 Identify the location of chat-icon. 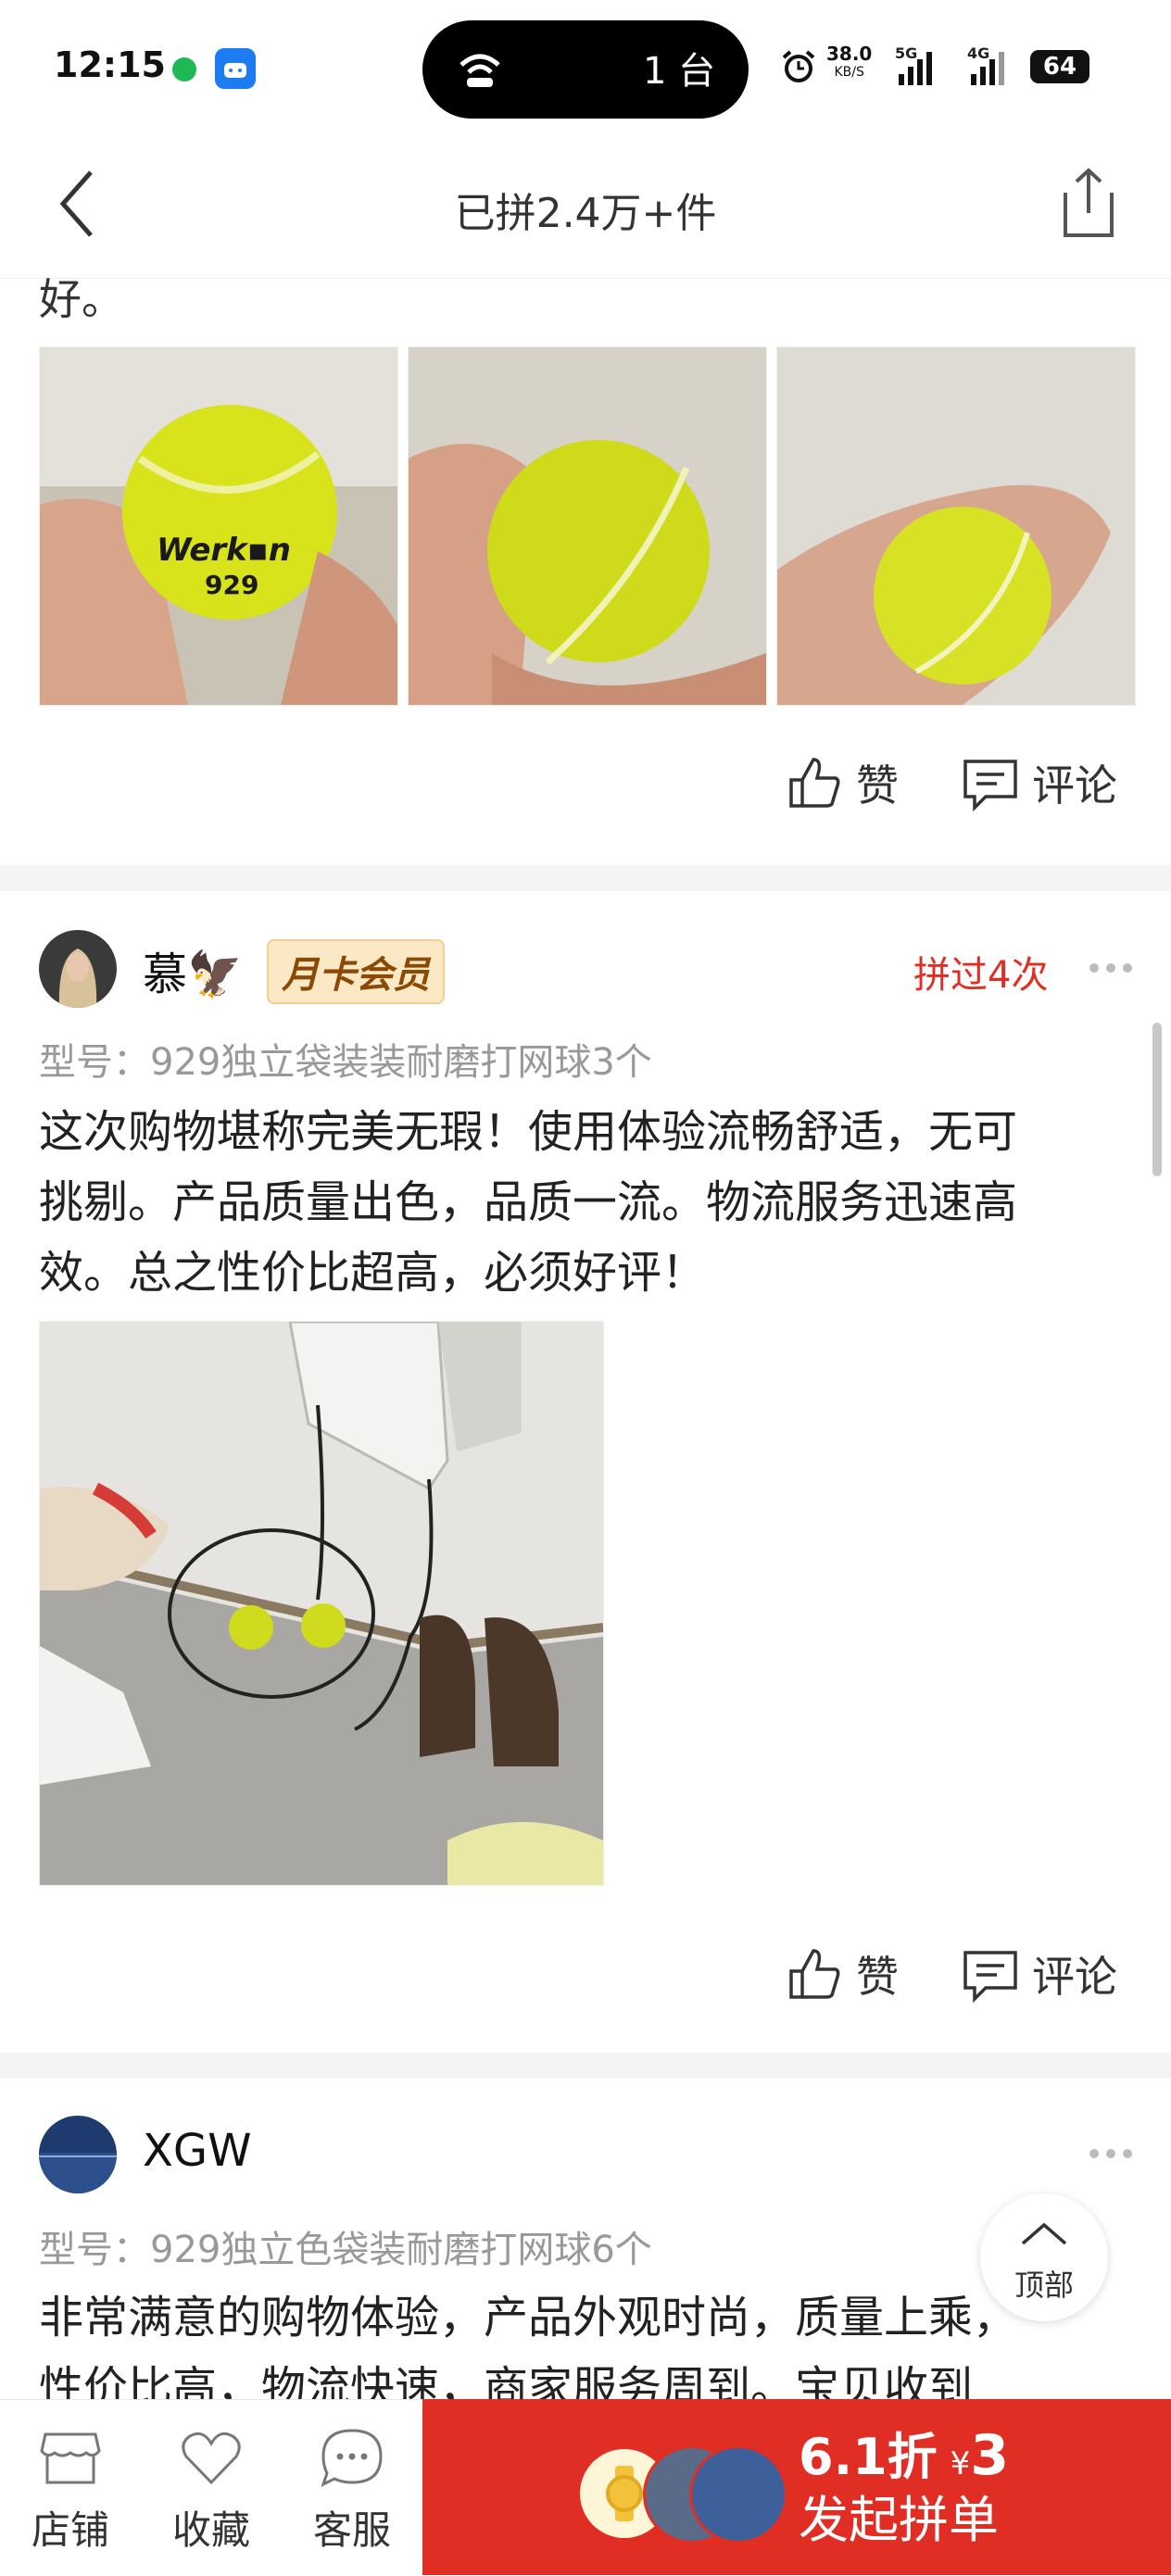
(352, 2458).